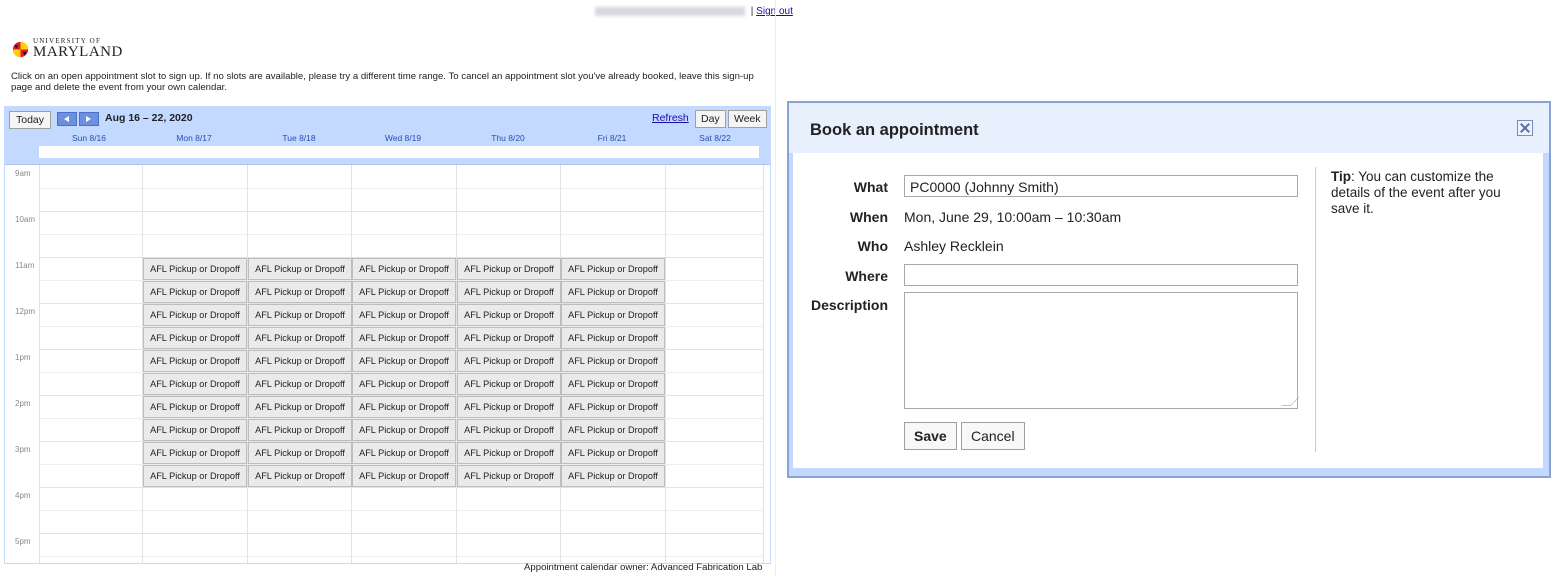  What do you see at coordinates (20, 49) in the screenshot?
I see `maryland-shield-icon` at bounding box center [20, 49].